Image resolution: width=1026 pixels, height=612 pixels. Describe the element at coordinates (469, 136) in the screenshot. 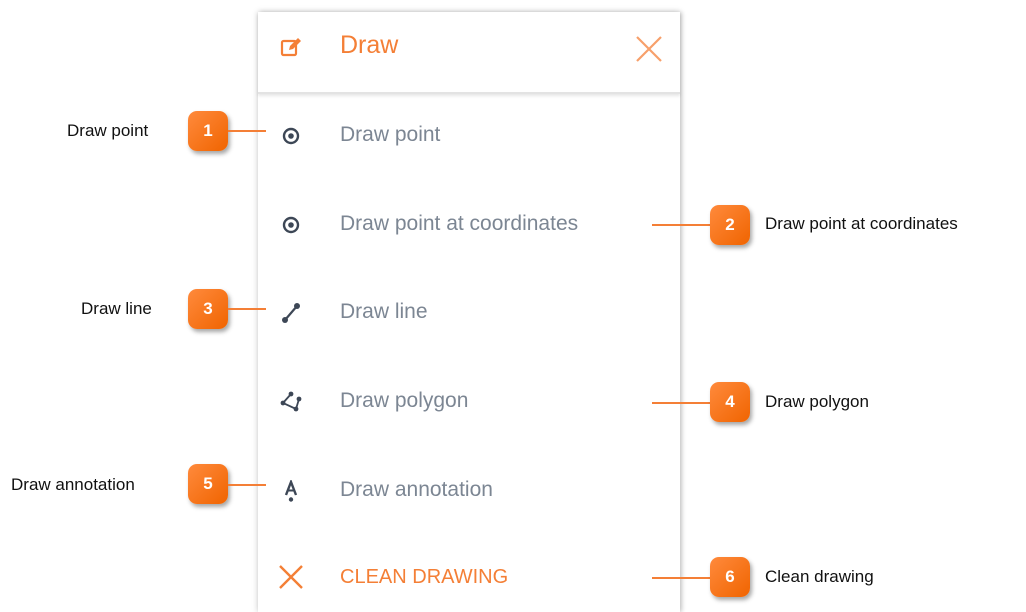

I see `menu-item-draw-point: Draw point` at that location.